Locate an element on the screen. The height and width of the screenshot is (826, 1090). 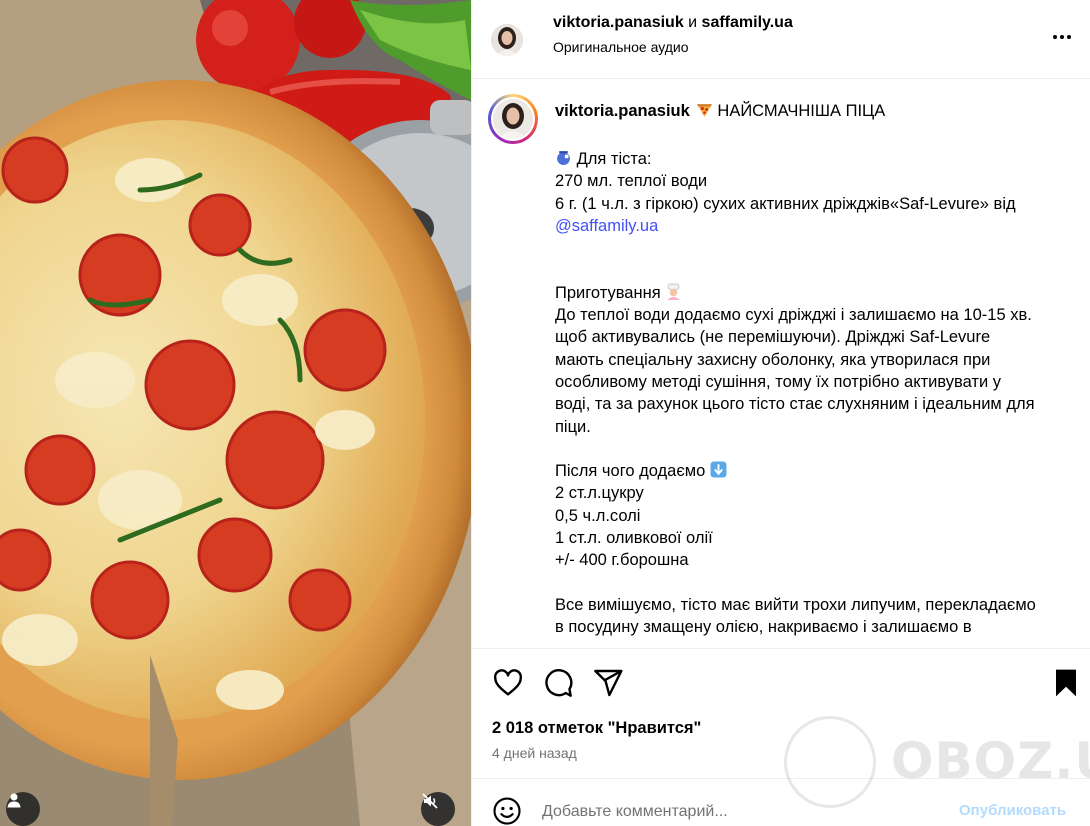
ingredient-oil: 1 ст.л. оливкової олії is located at coordinates (634, 538).